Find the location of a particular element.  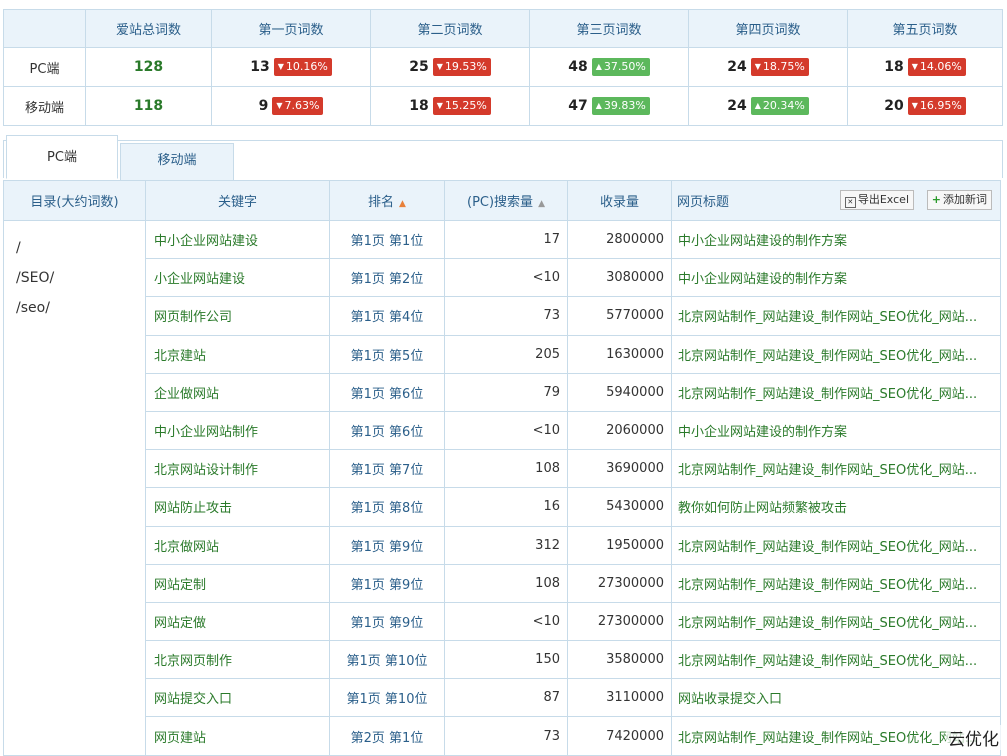

directory-item: / is located at coordinates (80, 248).